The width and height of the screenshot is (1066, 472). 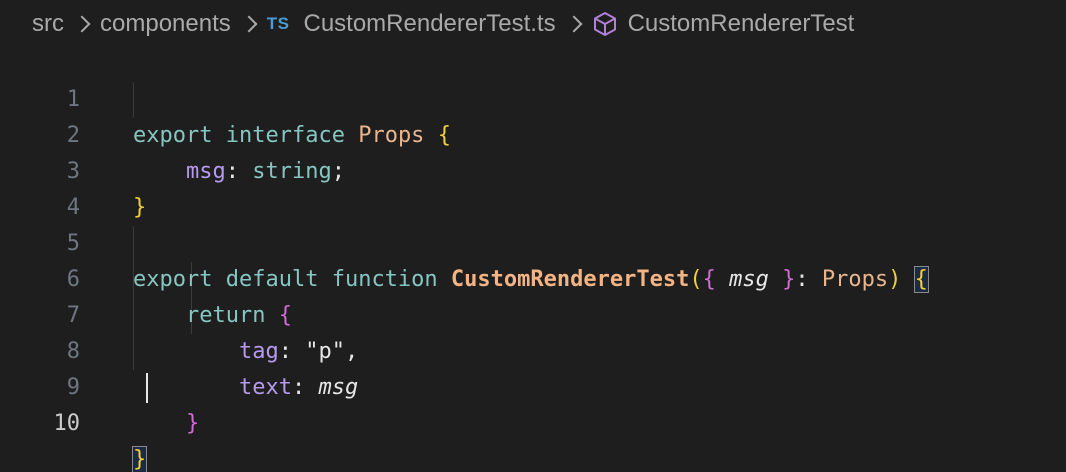 I want to click on typescript-icon: TS, so click(x=278, y=23).